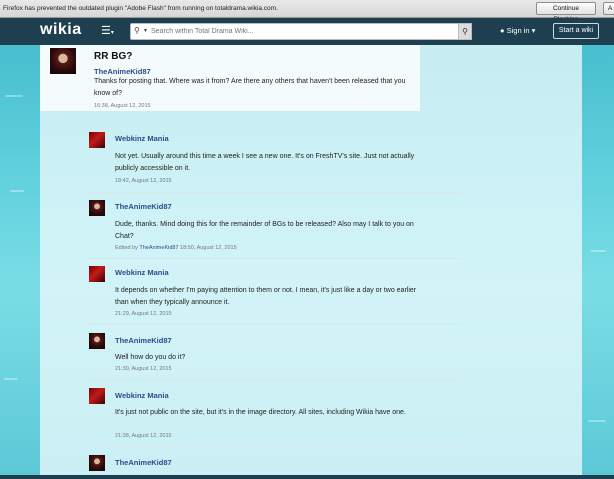  I want to click on reply-timestamp: 21:29, August 12, 2015, so click(143, 314).